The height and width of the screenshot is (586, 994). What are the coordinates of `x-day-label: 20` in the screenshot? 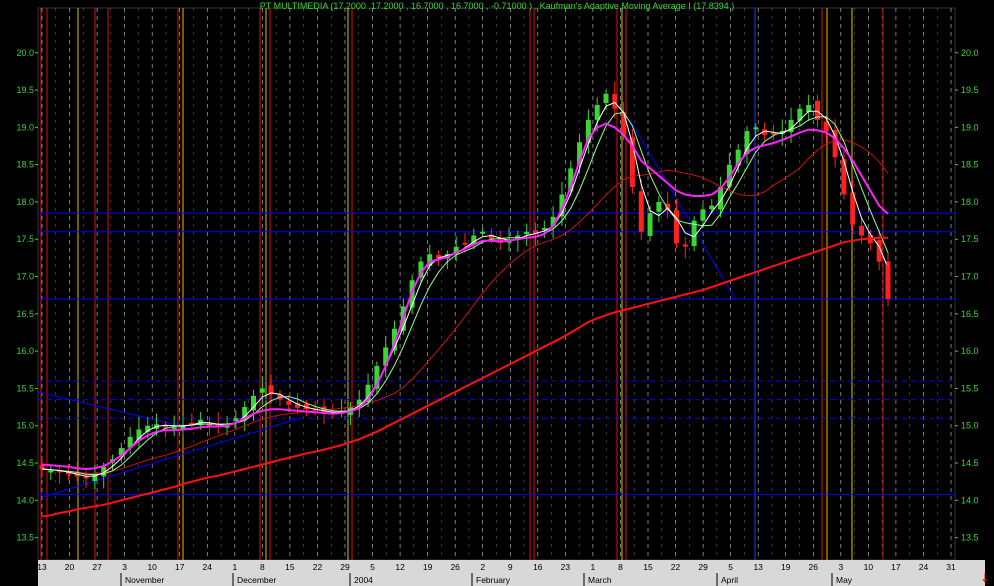 It's located at (70, 567).